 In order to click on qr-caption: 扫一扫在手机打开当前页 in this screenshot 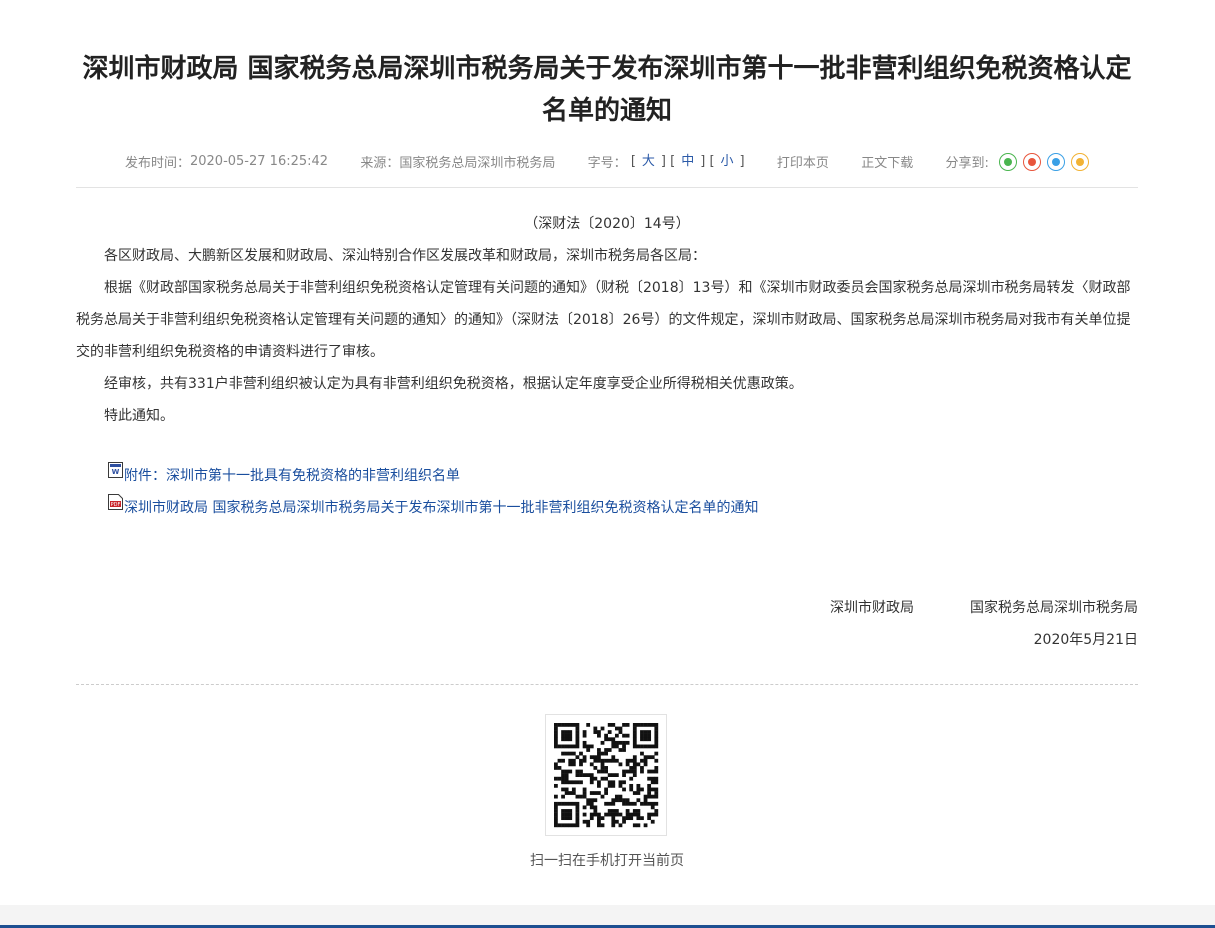, I will do `click(607, 861)`.